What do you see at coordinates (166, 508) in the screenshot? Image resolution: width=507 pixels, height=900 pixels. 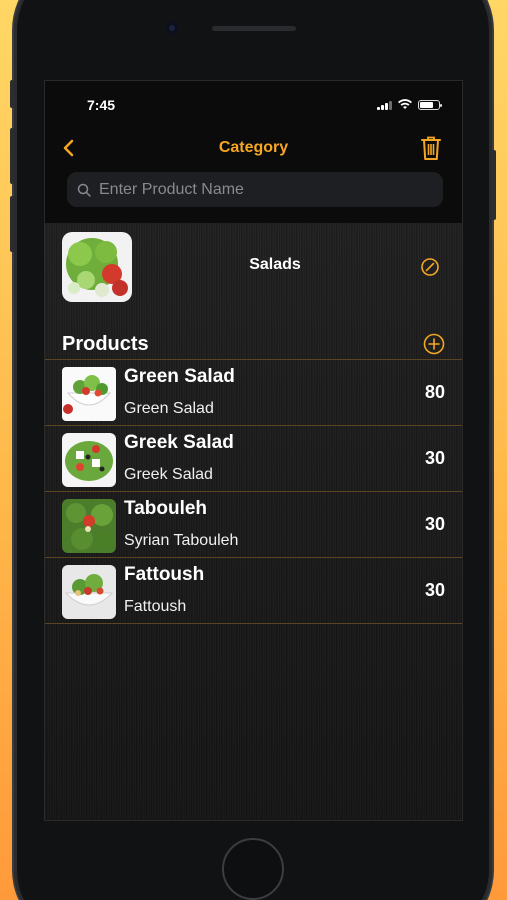 I see `product-name: Tabouleh` at bounding box center [166, 508].